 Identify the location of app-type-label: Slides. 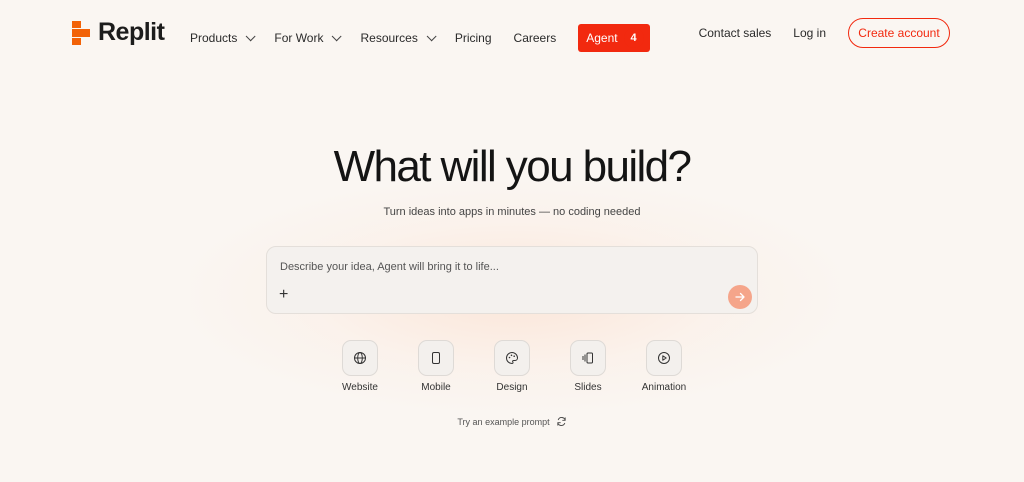
(588, 387).